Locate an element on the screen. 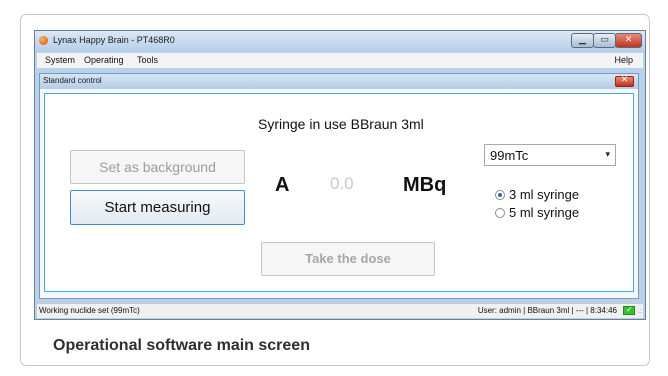  chevron-down-icon: ▾ is located at coordinates (607, 154).